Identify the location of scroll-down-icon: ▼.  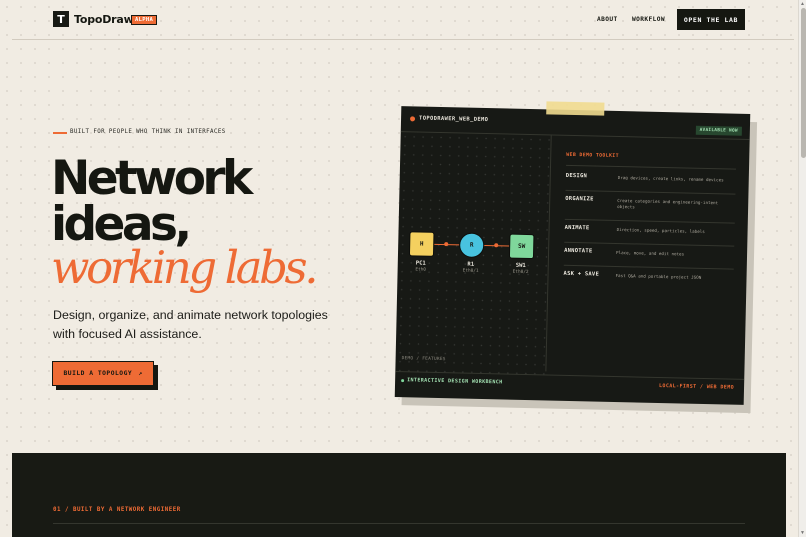
(802, 533).